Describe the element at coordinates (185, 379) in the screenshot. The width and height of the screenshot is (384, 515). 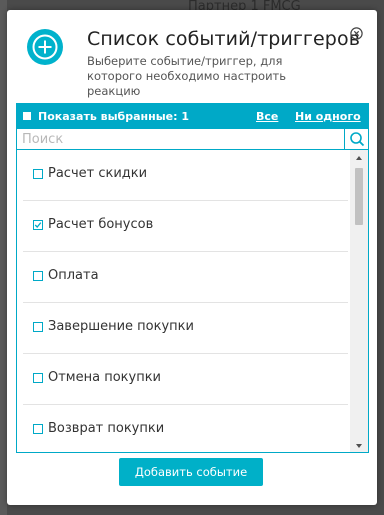
I see `list-item: Отмена покупки` at that location.